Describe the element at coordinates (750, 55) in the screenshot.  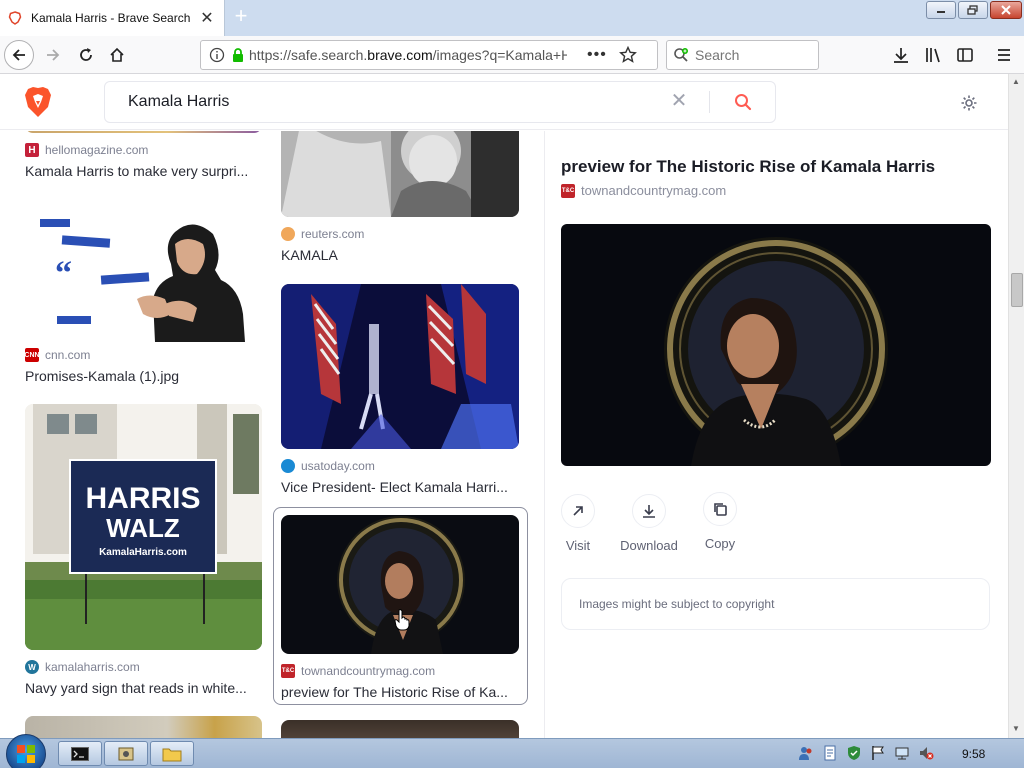
I see `browser-search-input` at that location.